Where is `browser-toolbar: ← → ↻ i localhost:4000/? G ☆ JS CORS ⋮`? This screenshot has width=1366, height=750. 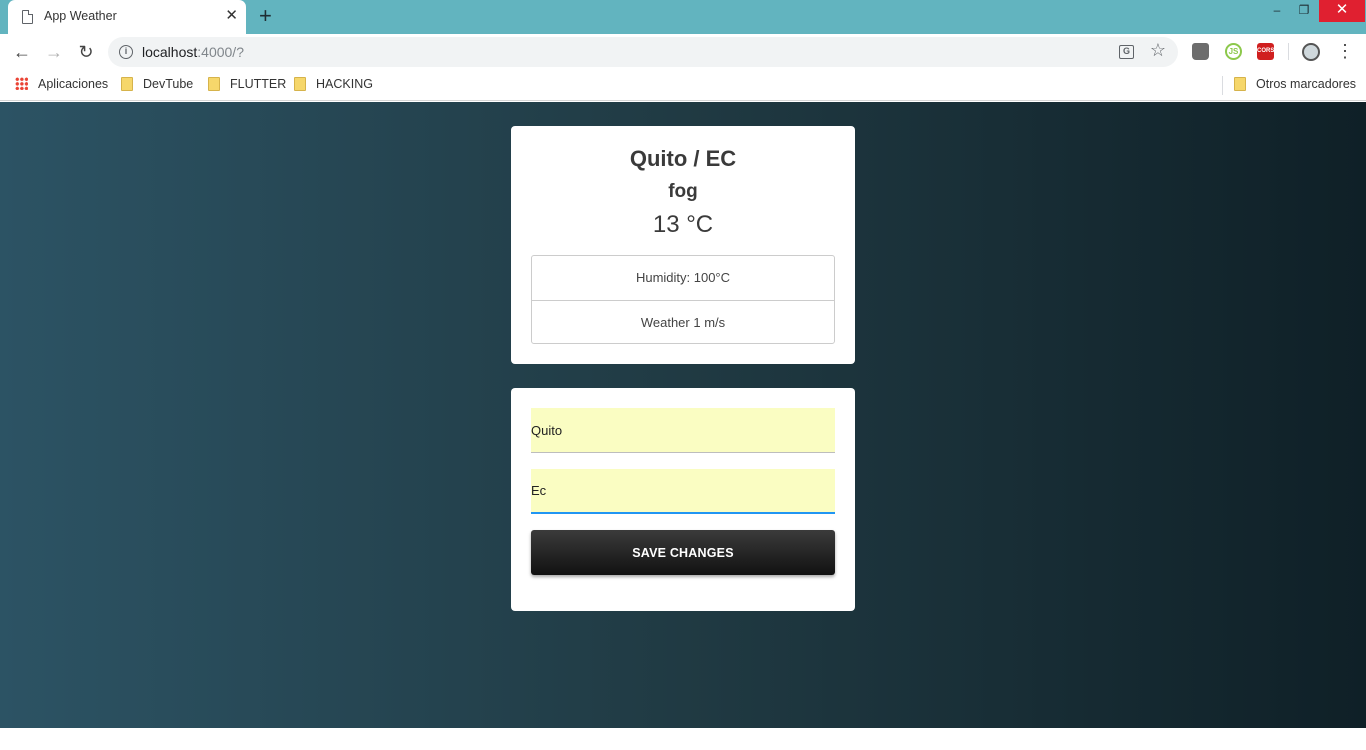
browser-toolbar: ← → ↻ i localhost:4000/? G ☆ JS CORS ⋮ is located at coordinates (683, 52).